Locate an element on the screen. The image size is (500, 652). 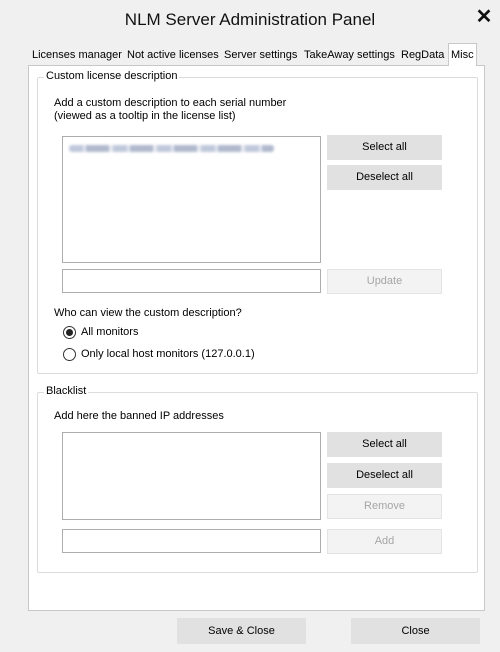
radio-all-monitors: All monitors is located at coordinates (100, 332).